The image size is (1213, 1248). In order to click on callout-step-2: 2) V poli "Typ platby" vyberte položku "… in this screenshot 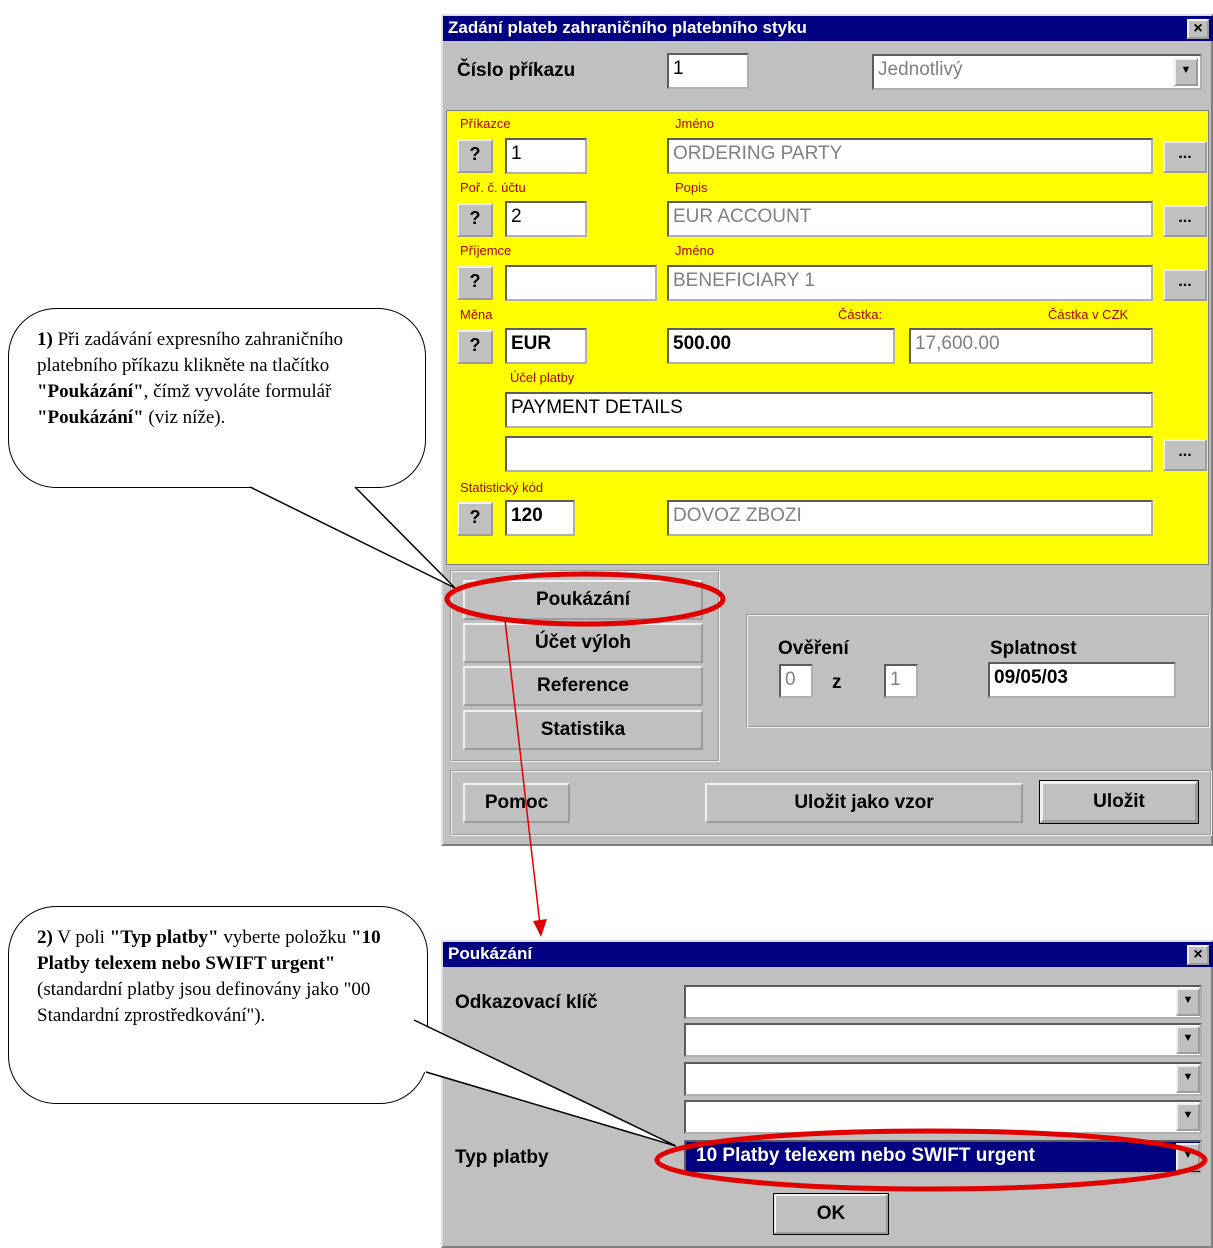, I will do `click(218, 1005)`.